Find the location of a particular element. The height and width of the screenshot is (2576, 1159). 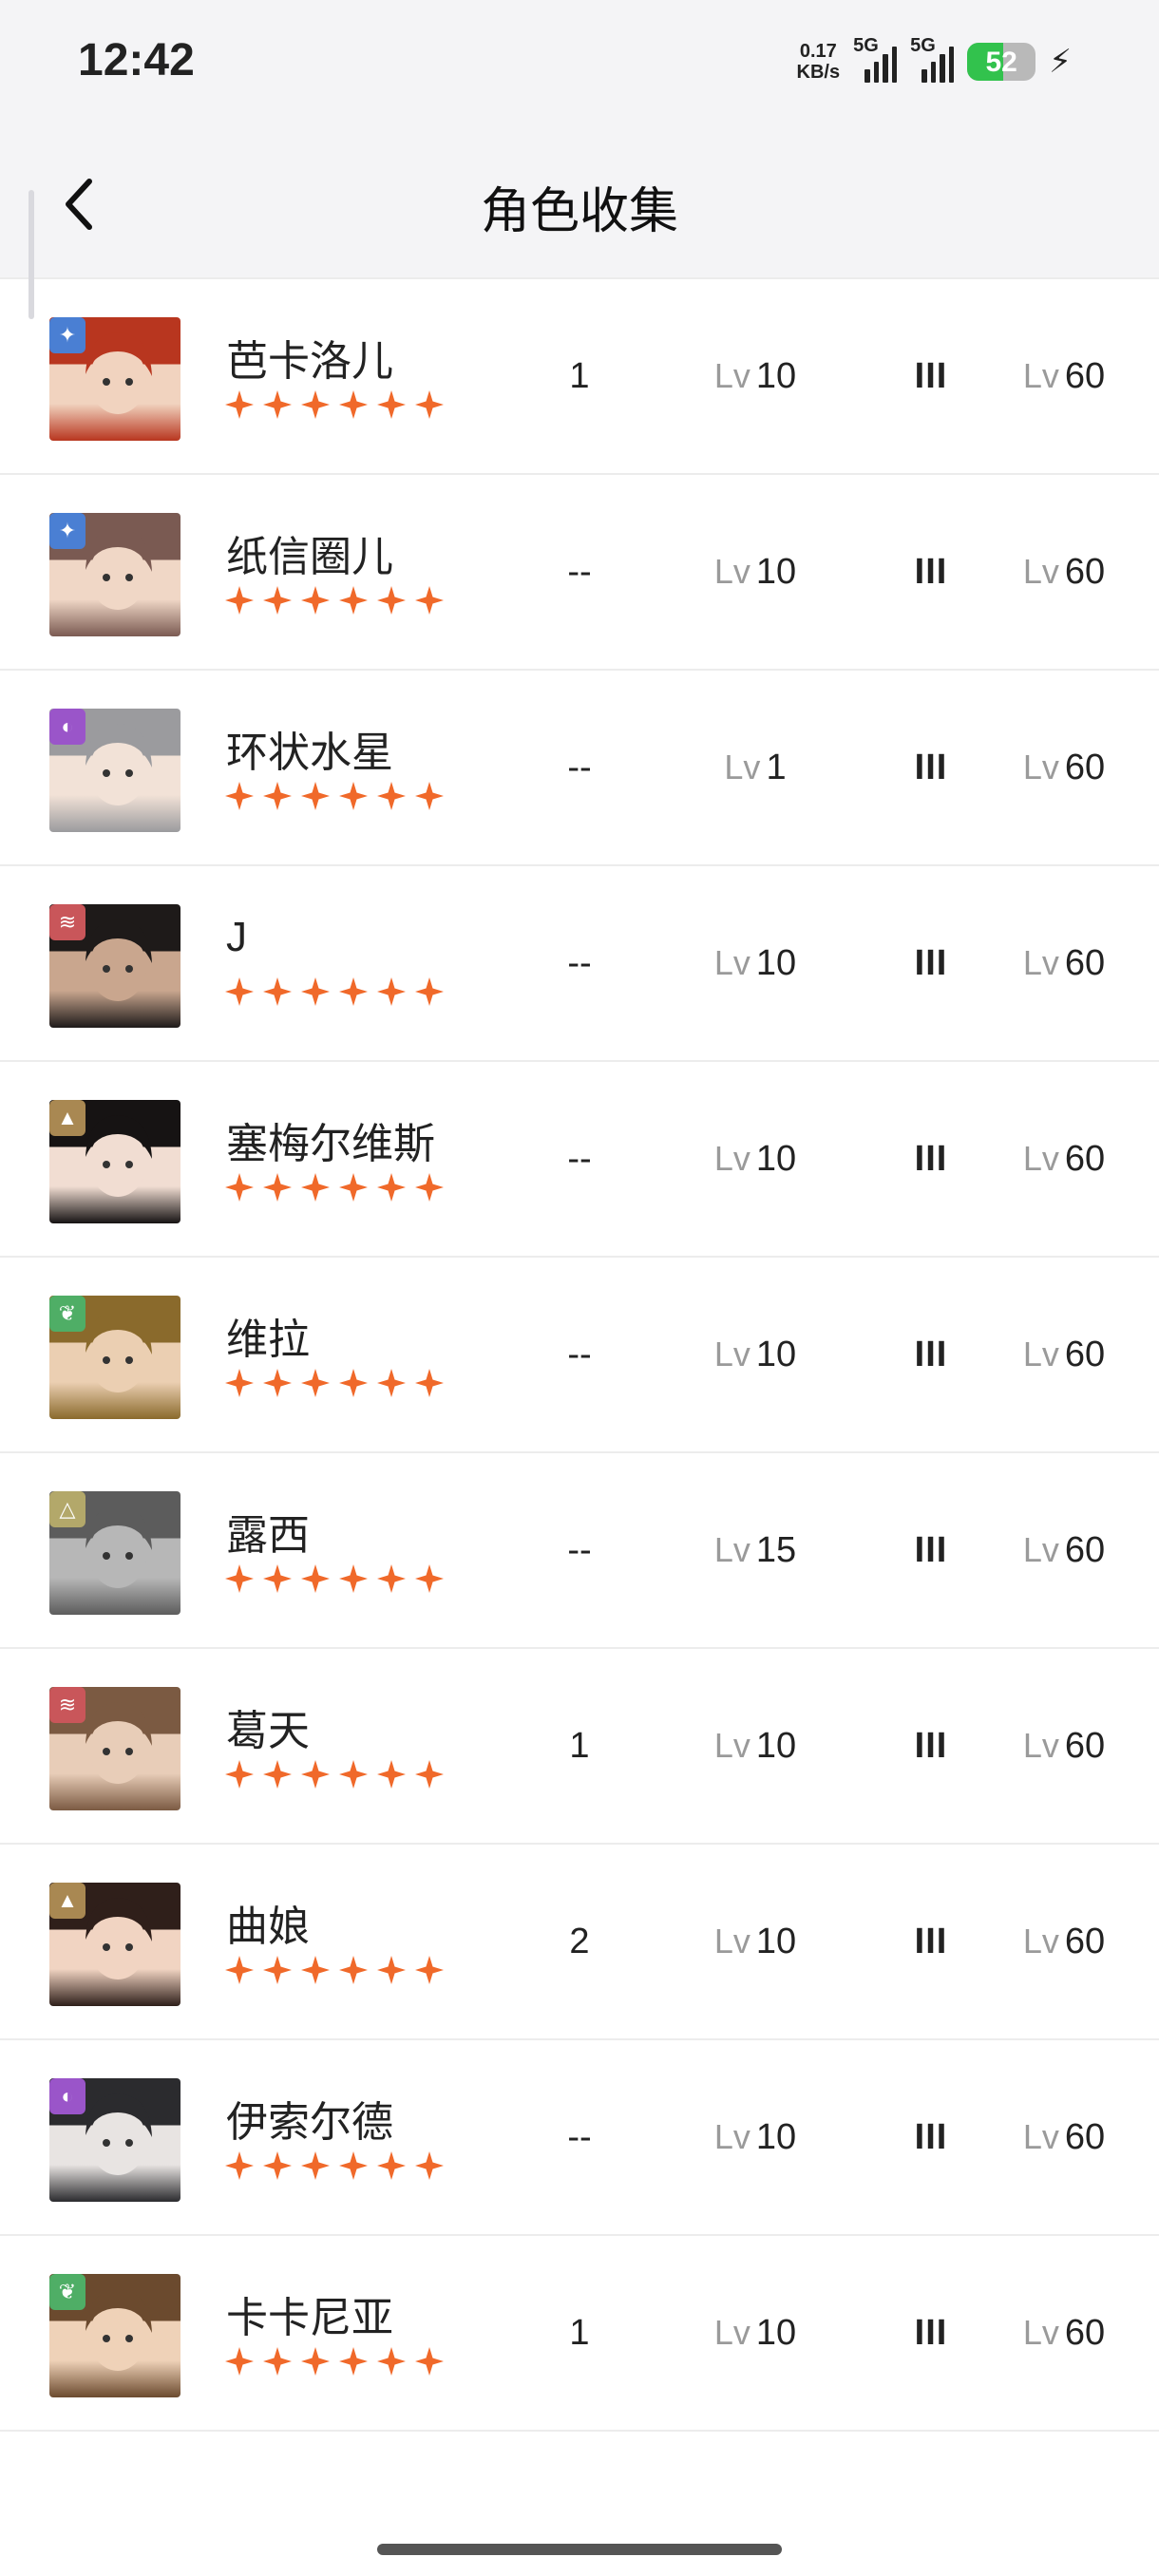

element-purple-icon: ◐ is located at coordinates (67, 2096).